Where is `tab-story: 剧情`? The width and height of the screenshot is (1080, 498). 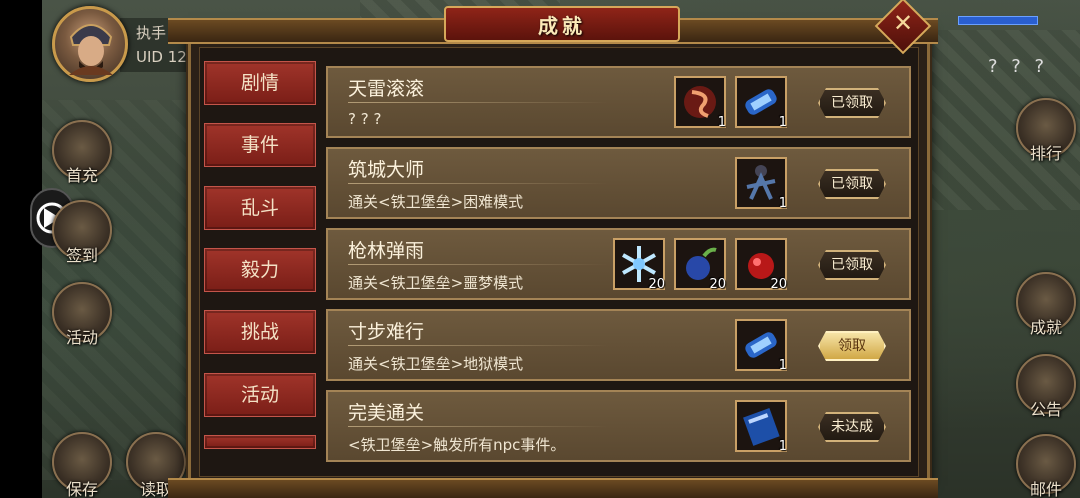
tab-story: 剧情 is located at coordinates (260, 83).